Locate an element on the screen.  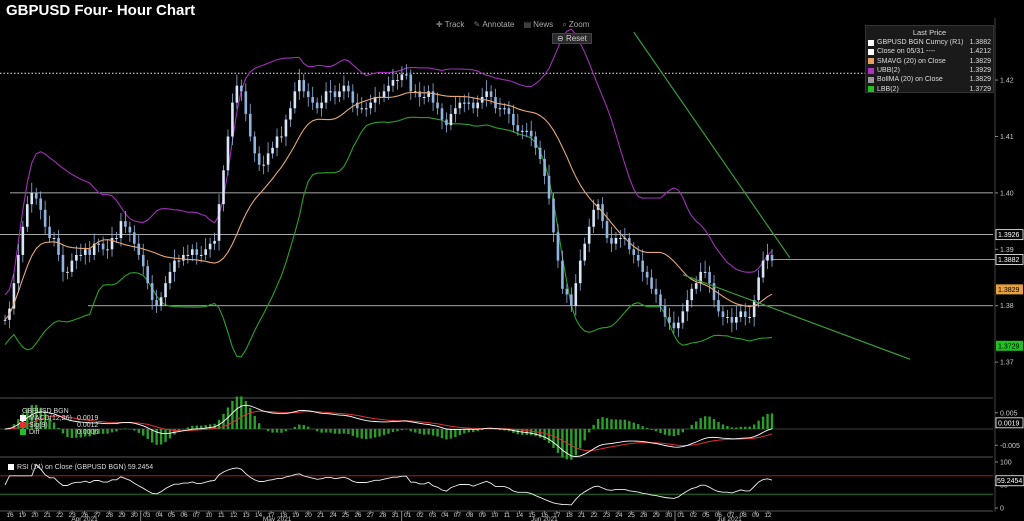
news-button: ▤ News is located at coordinates (539, 24).